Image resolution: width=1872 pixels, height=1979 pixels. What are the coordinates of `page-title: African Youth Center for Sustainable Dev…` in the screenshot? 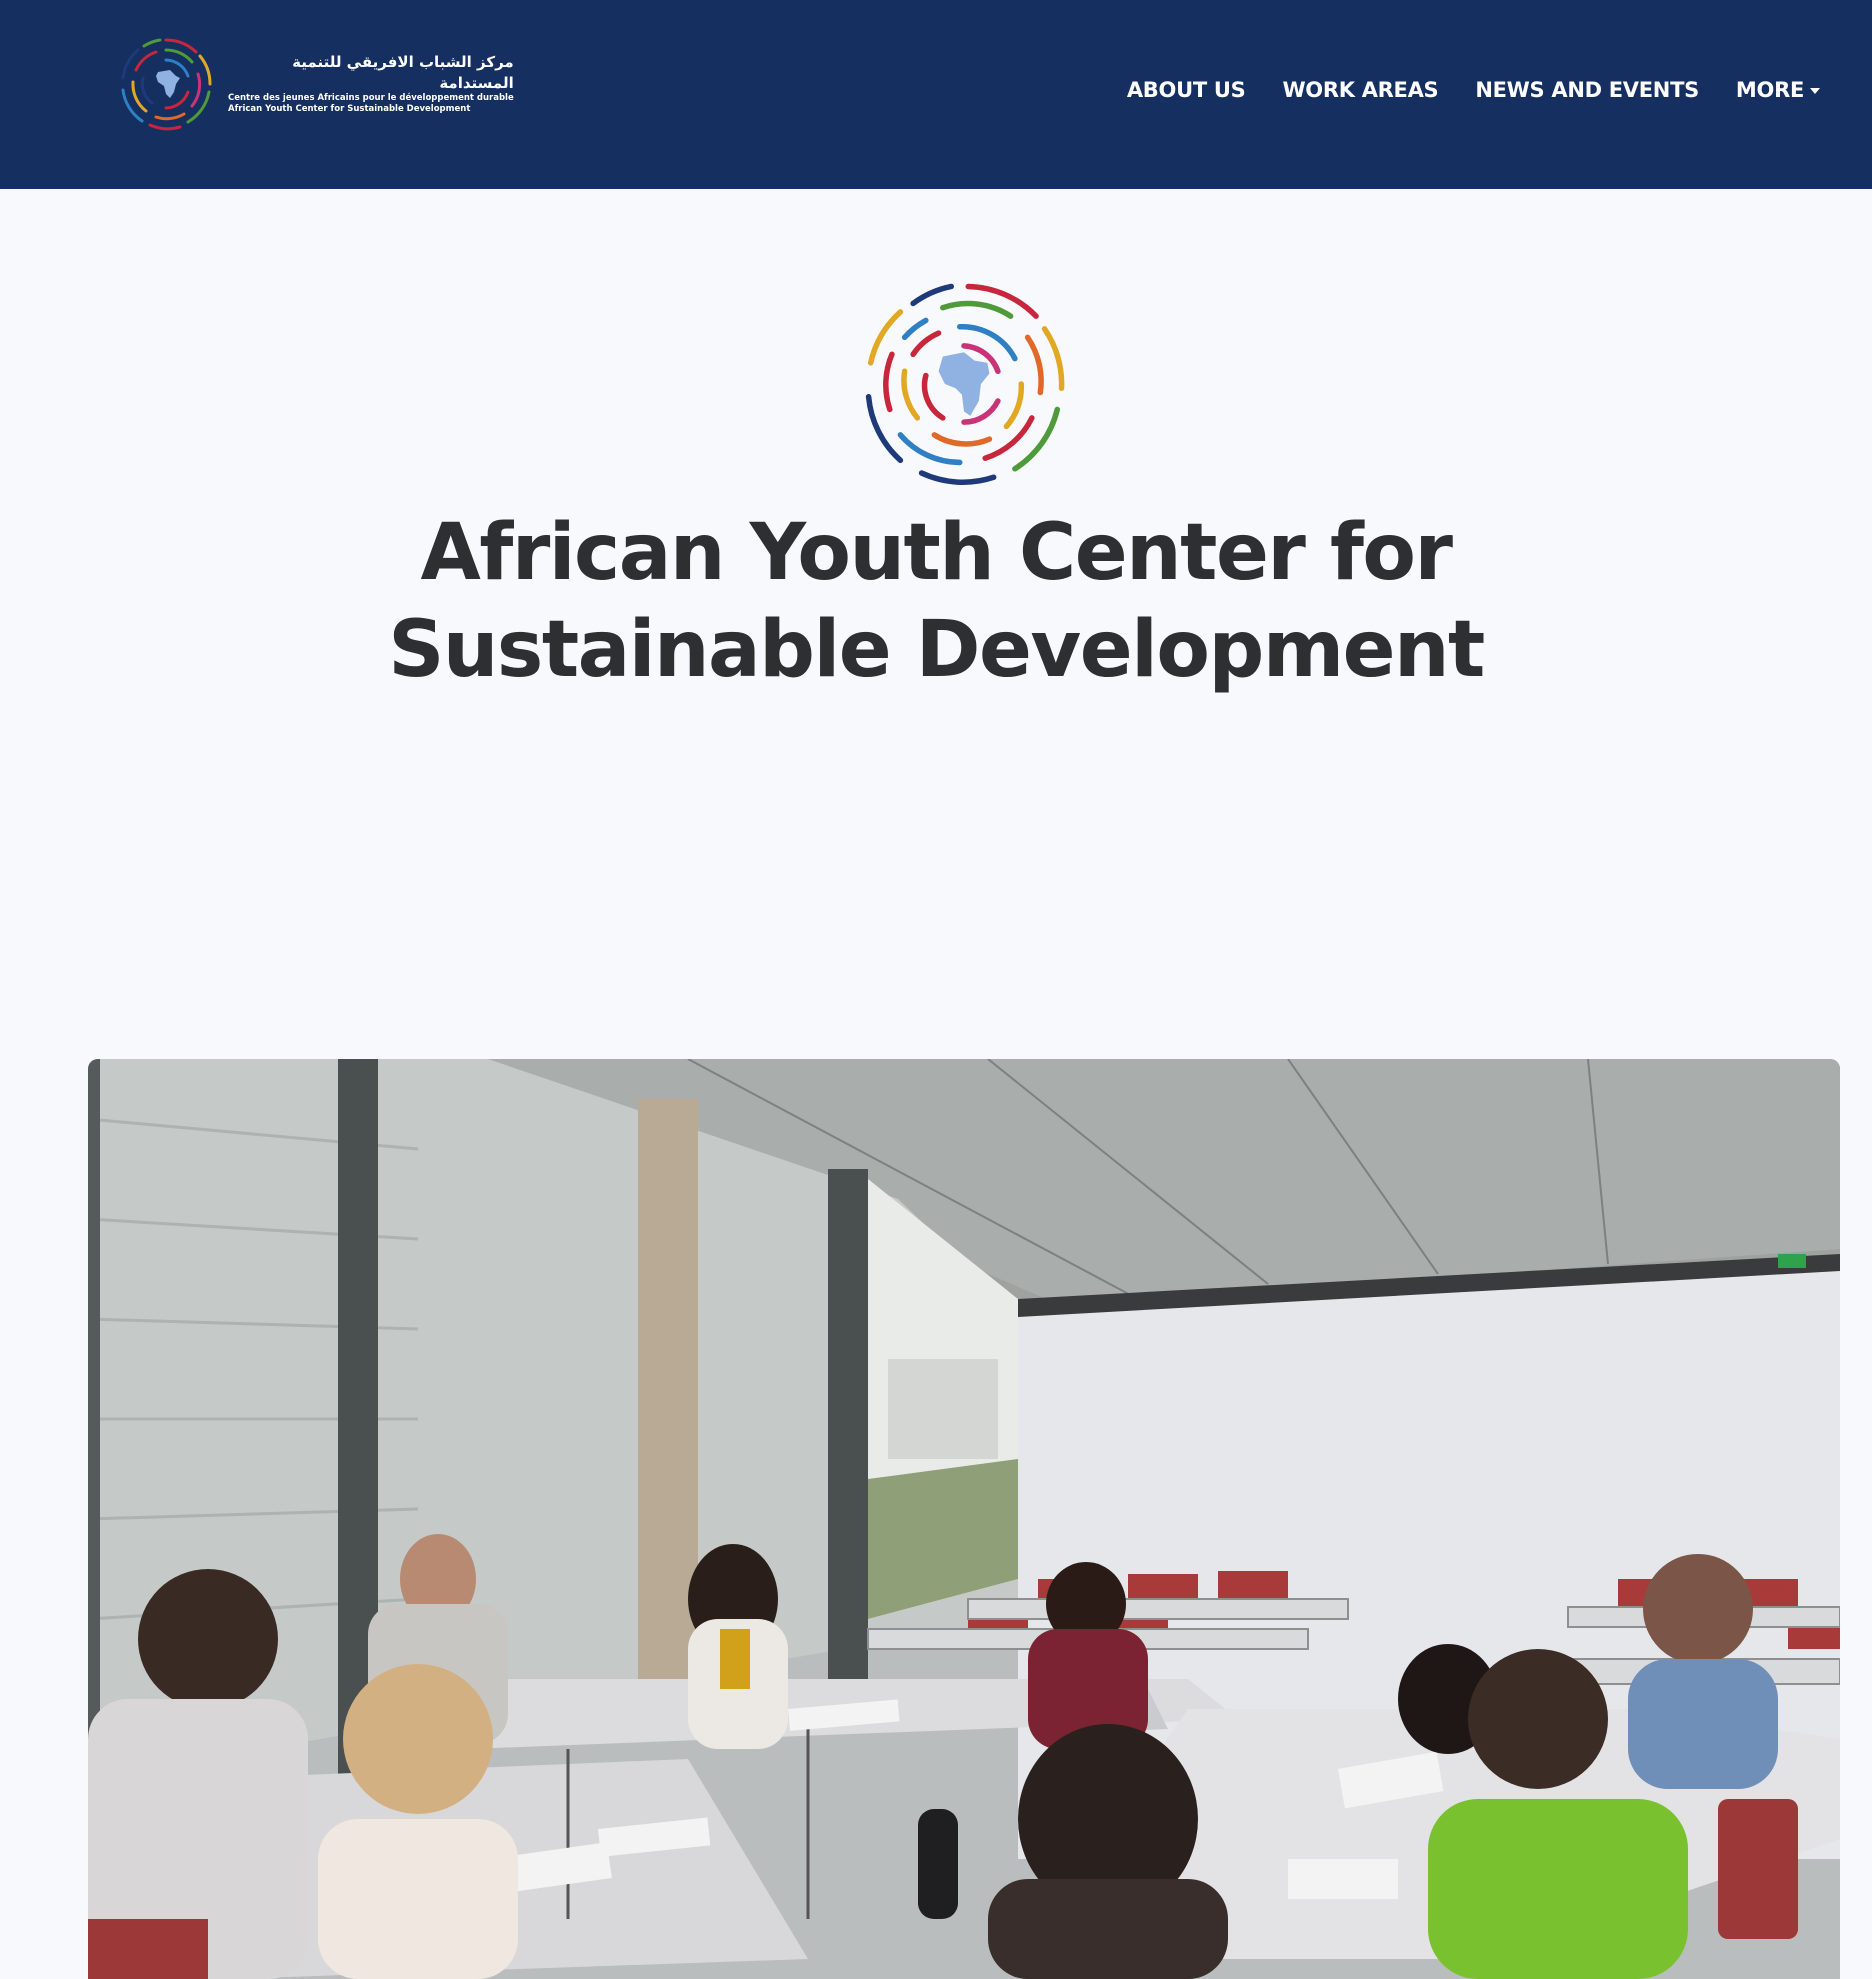 It's located at (936, 602).